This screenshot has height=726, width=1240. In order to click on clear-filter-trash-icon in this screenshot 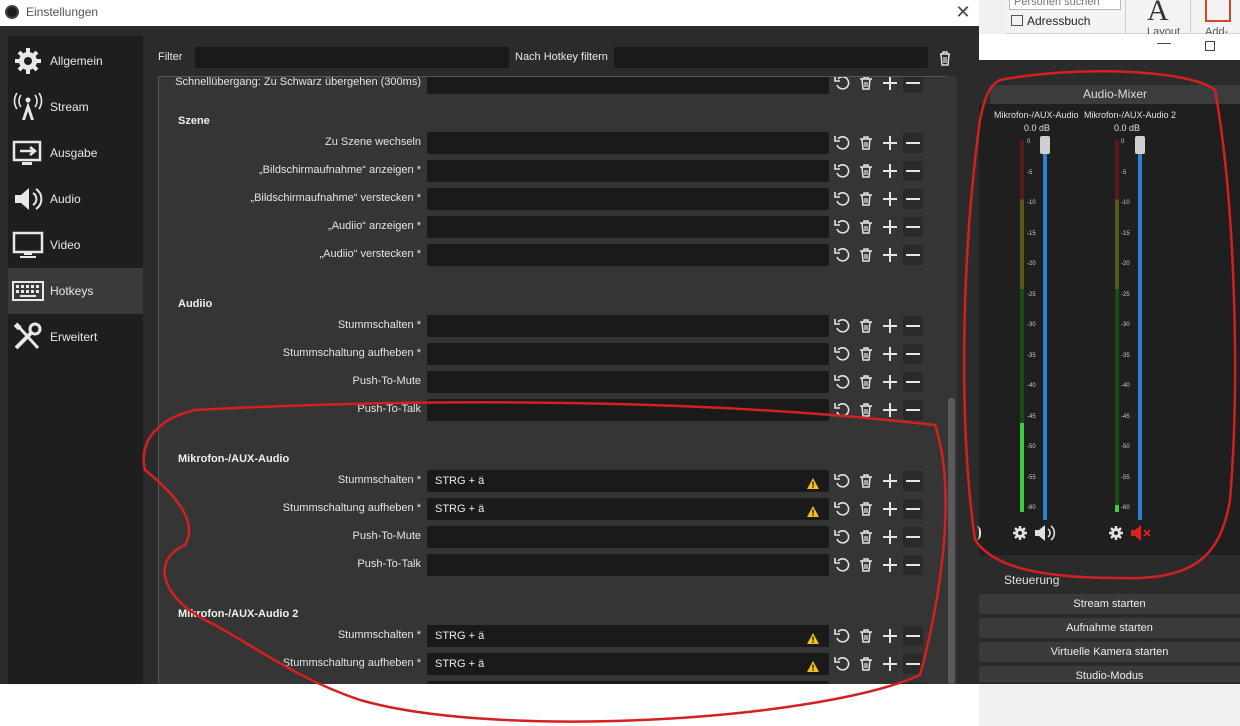, I will do `click(945, 58)`.